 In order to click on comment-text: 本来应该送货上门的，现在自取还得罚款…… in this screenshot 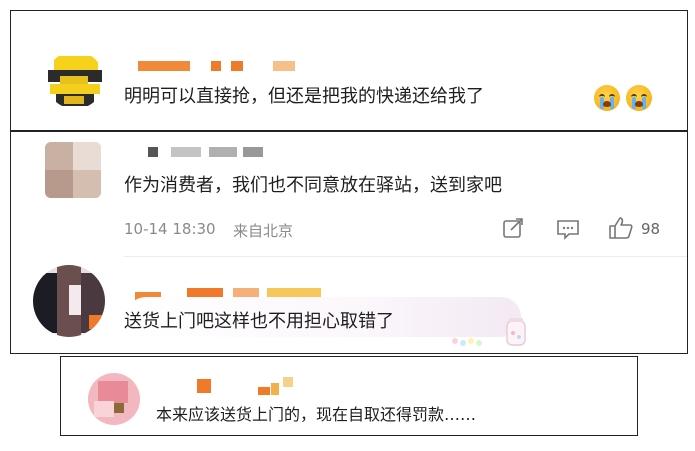, I will do `click(316, 414)`.